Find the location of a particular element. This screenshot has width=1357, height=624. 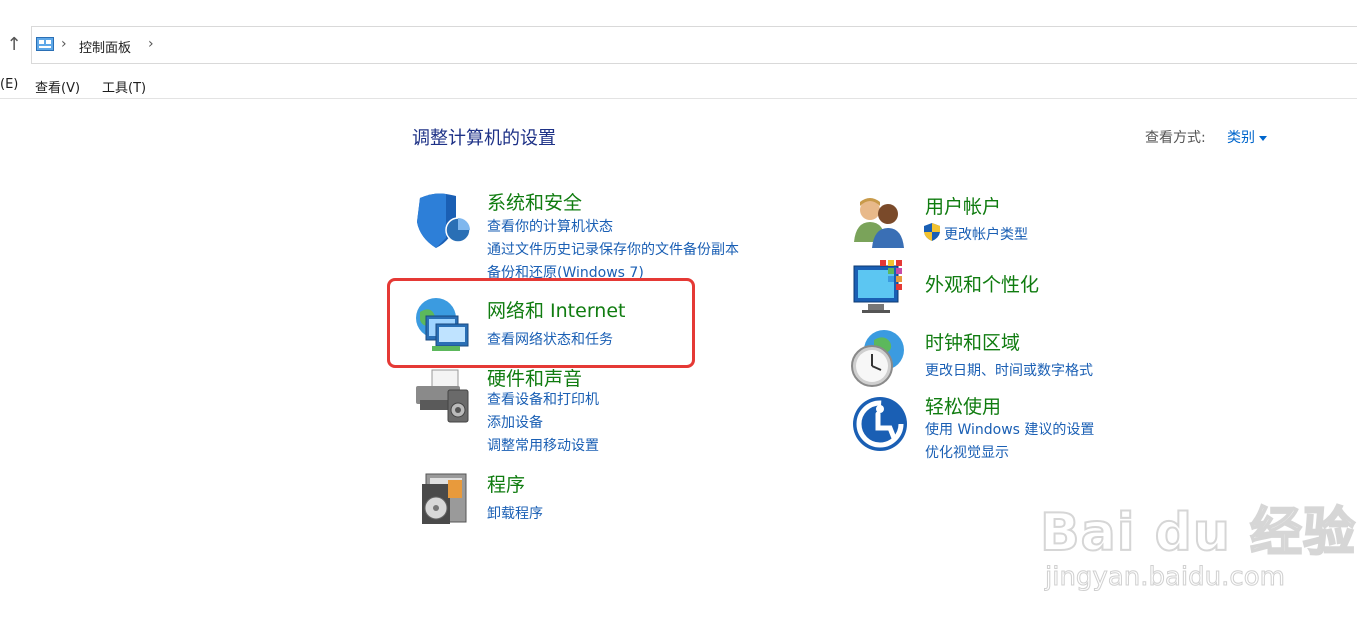

menu-bar: (E) 查看(V) 工具(T) is located at coordinates (678, 85).